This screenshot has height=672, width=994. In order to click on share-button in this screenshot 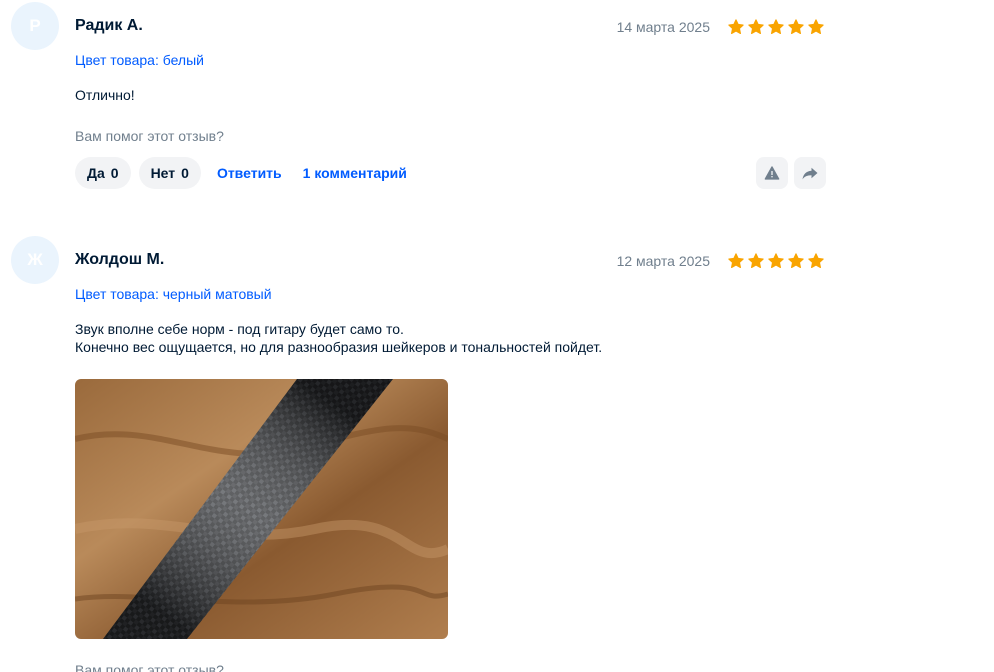, I will do `click(810, 173)`.